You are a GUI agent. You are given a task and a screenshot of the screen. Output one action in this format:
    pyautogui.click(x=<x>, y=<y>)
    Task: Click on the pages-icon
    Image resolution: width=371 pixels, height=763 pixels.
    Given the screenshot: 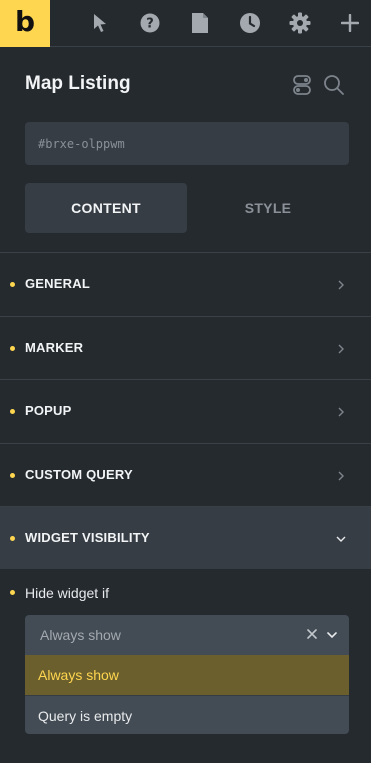 What is the action you would take?
    pyautogui.click(x=200, y=23)
    